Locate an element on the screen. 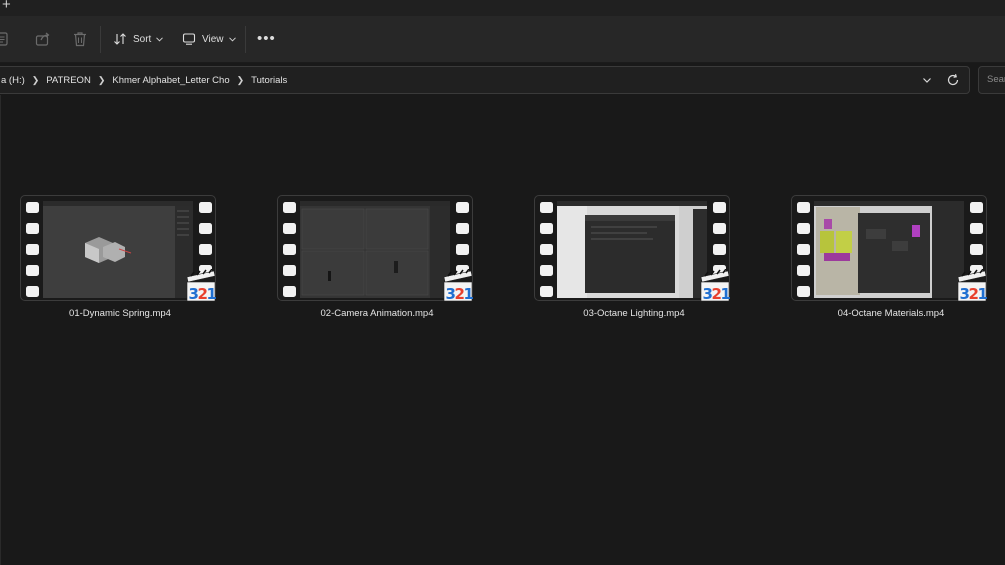 The image size is (1005, 565). file-name: 04-Octane Materials.mp4 is located at coordinates (891, 313).